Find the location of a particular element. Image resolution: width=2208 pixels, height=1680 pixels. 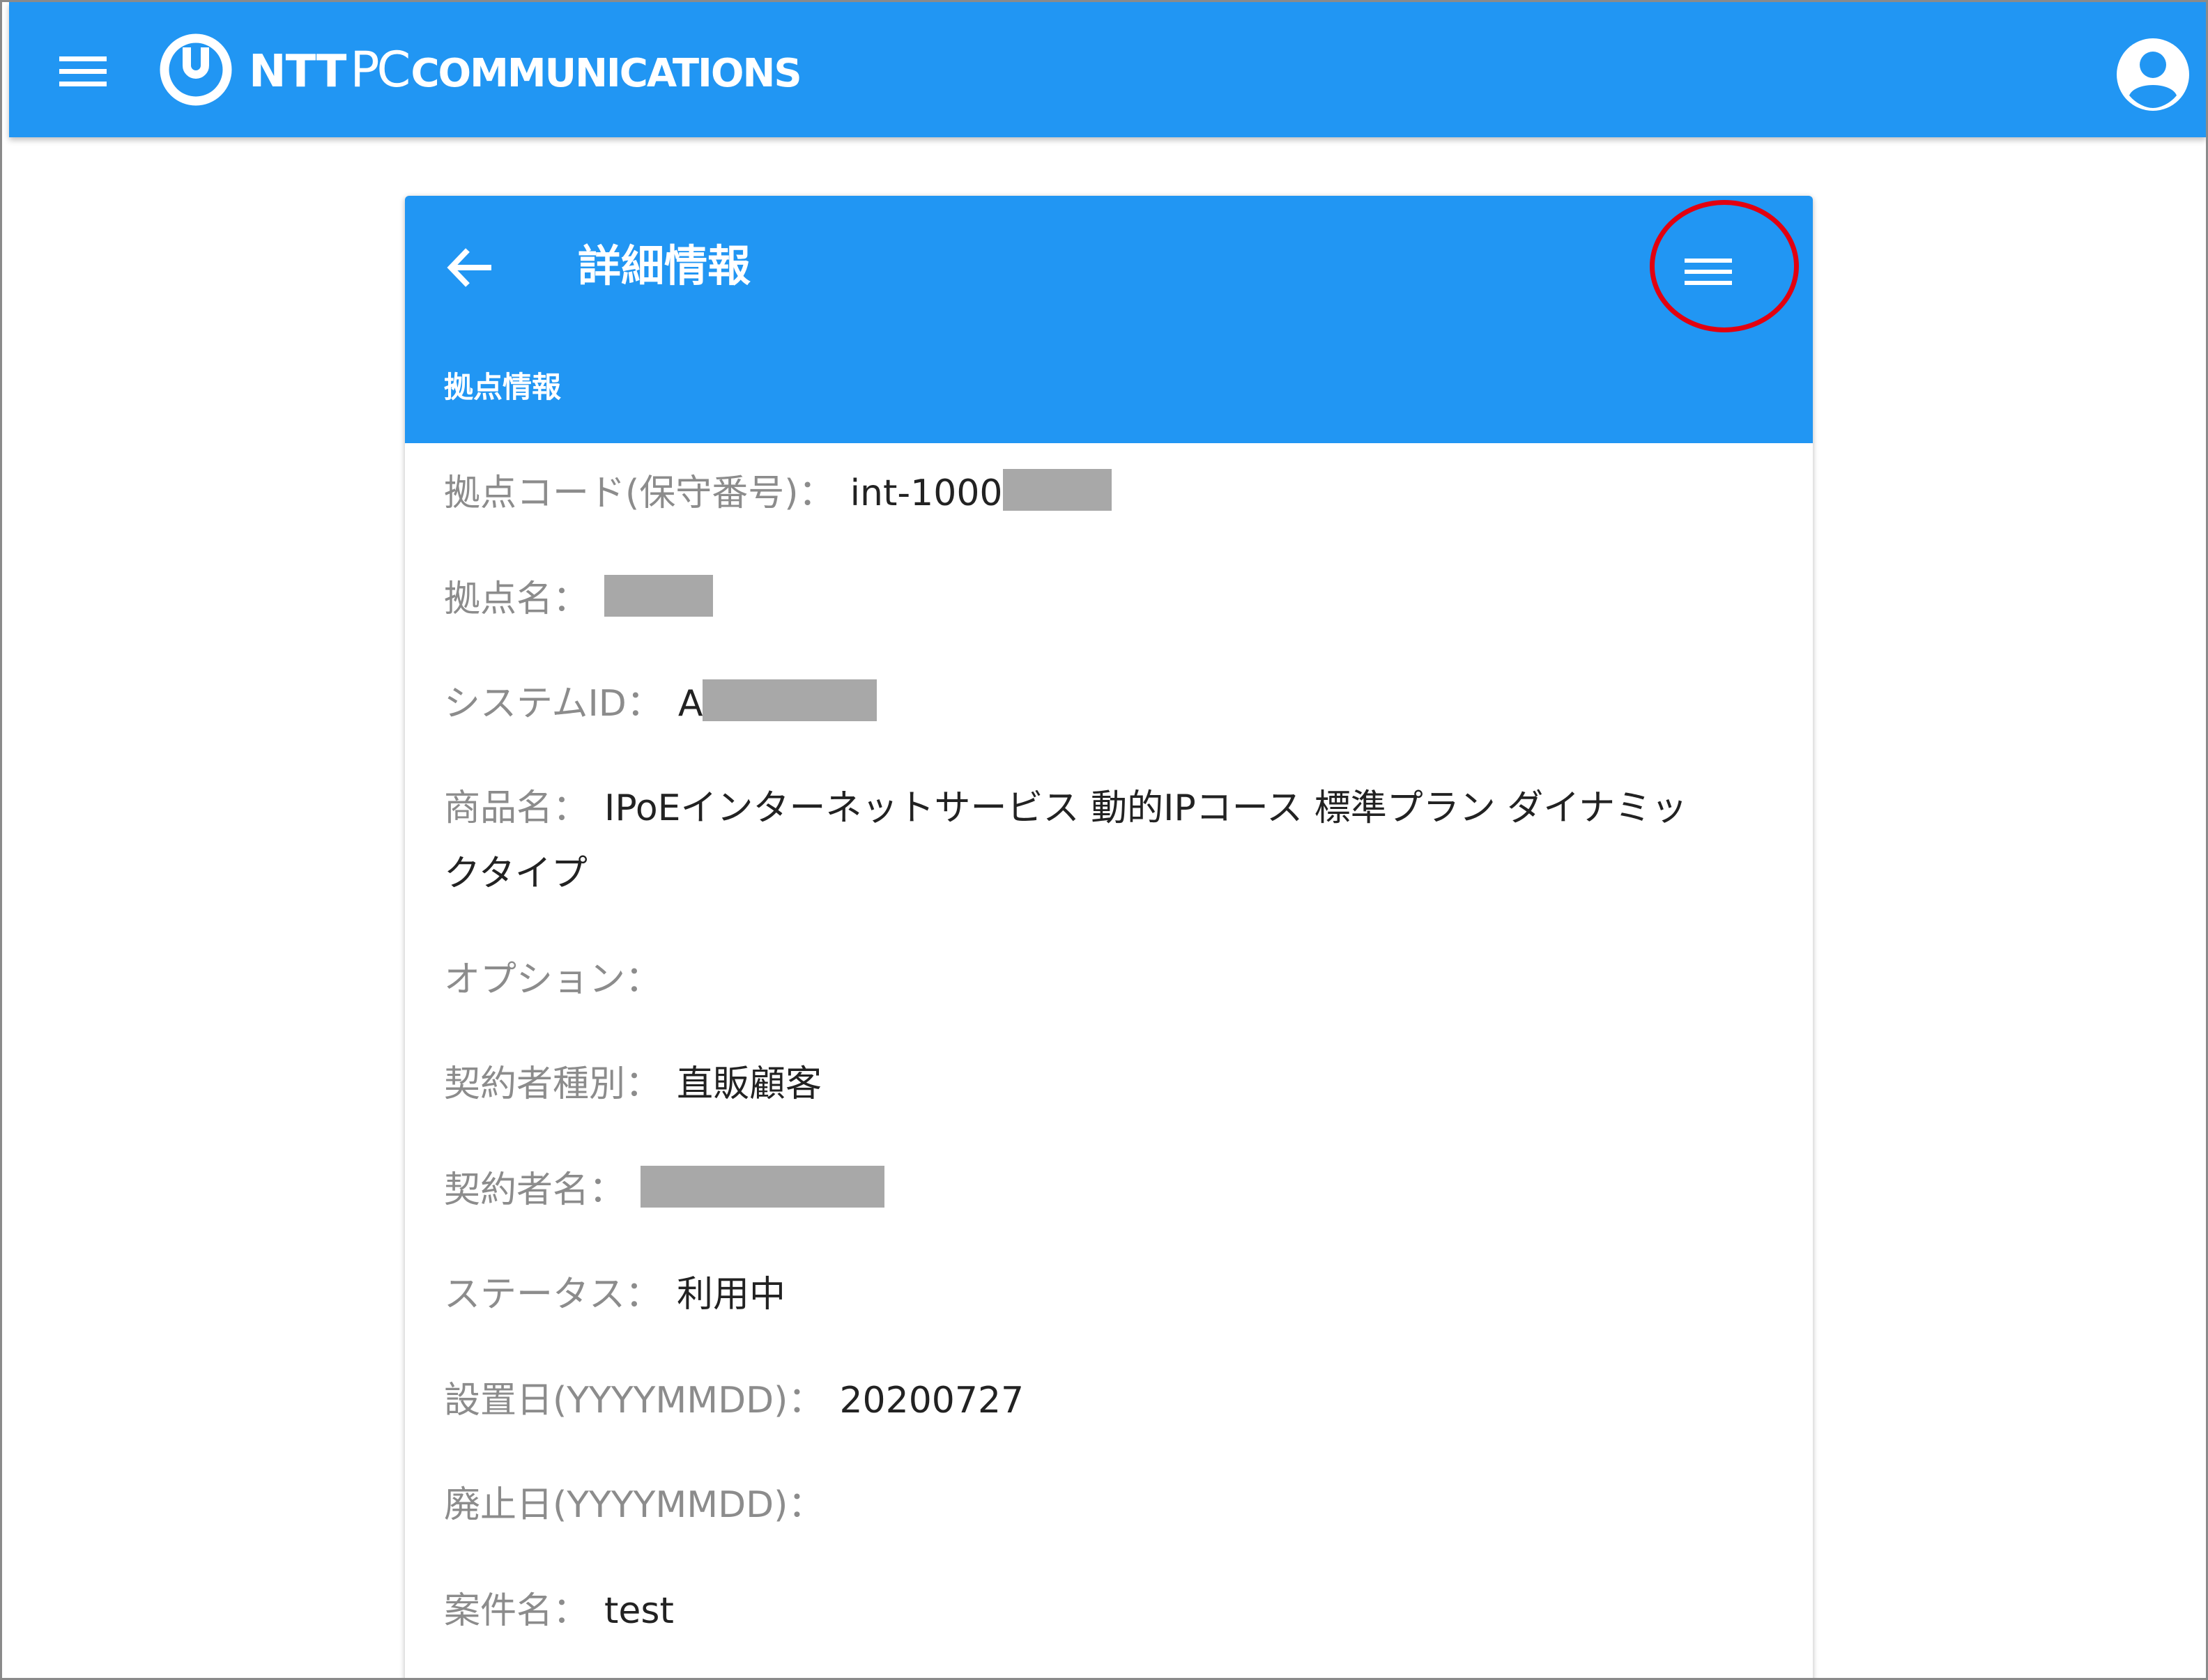

brand-ntt: NTT is located at coordinates (297, 72).